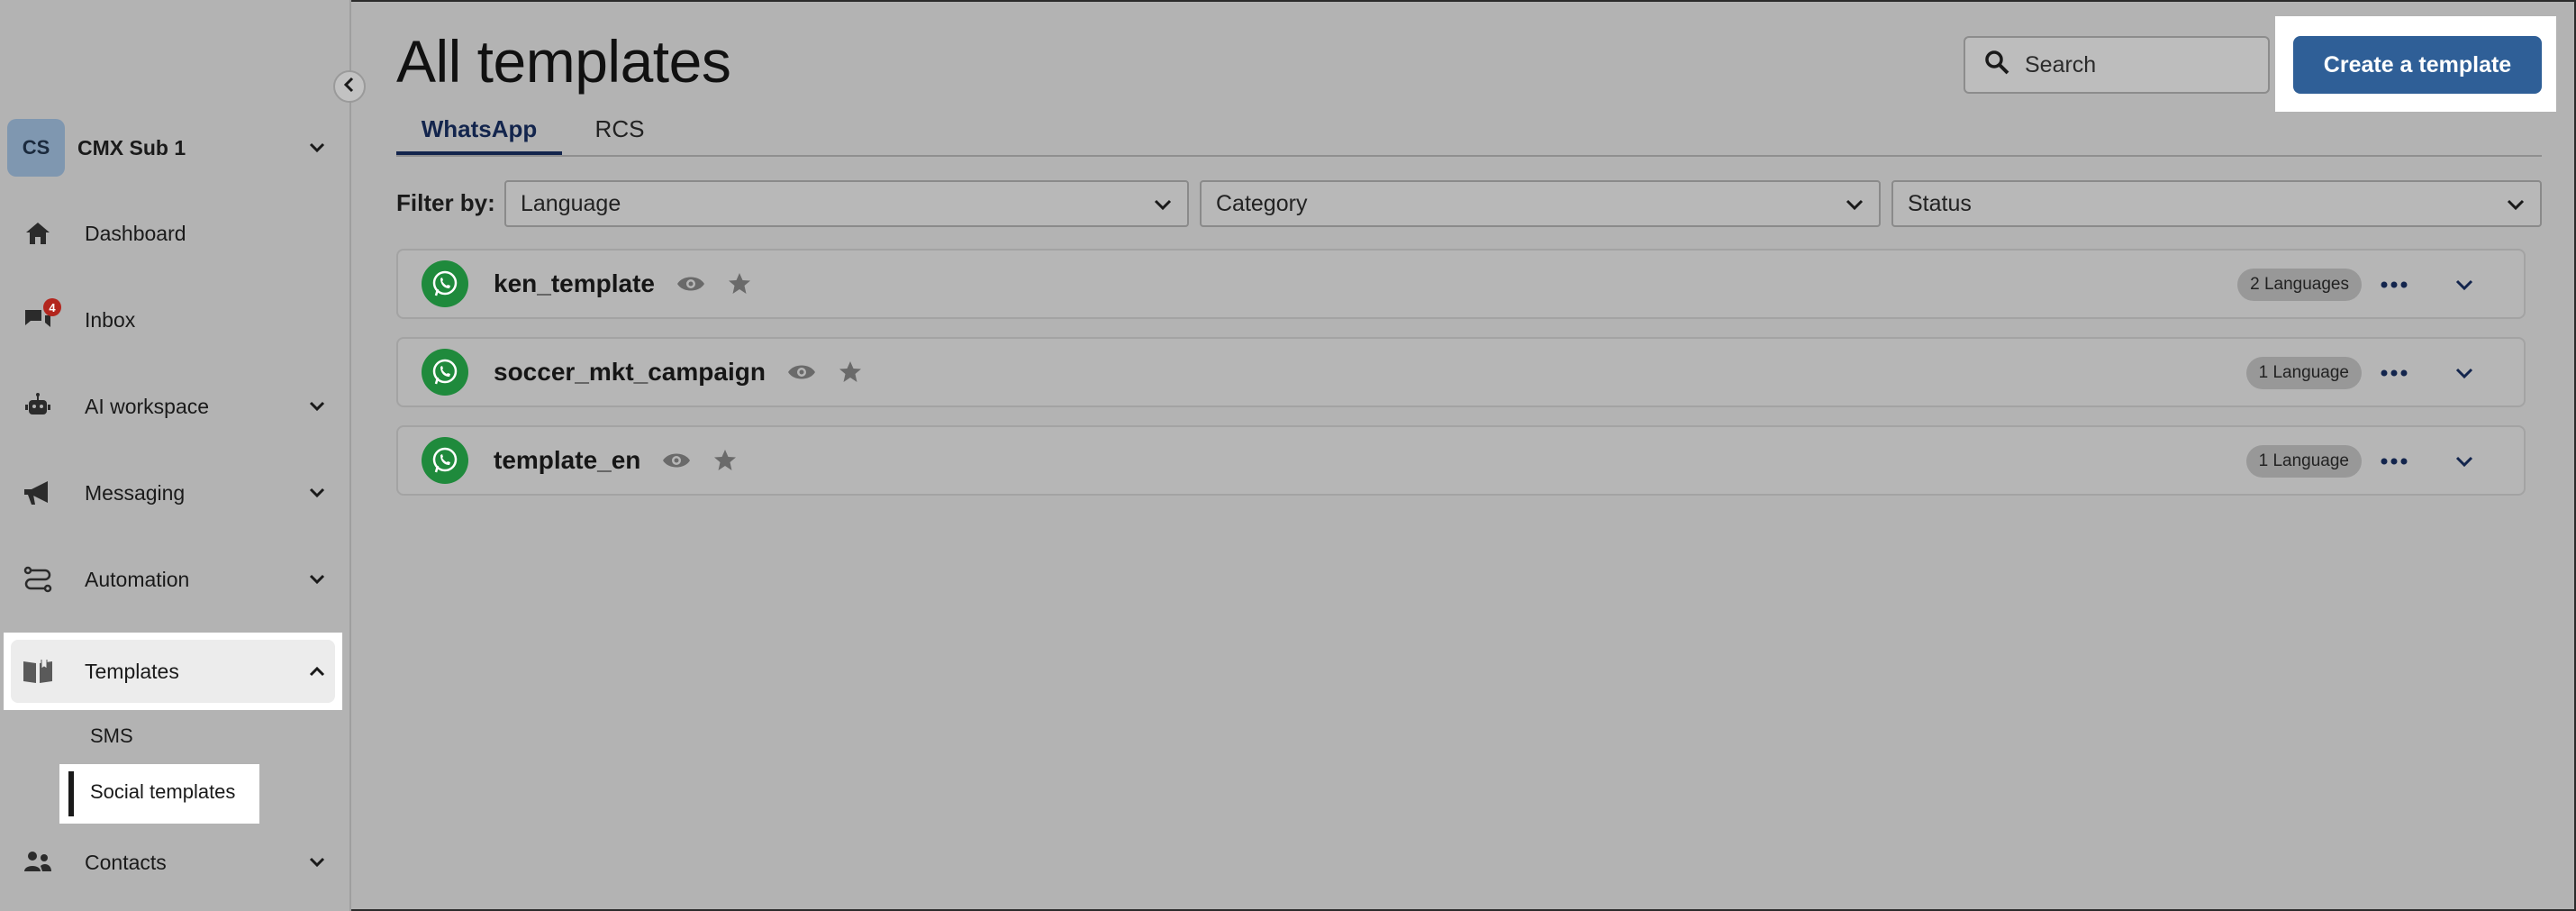  What do you see at coordinates (1940, 203) in the screenshot?
I see `status-filter-value: Status` at bounding box center [1940, 203].